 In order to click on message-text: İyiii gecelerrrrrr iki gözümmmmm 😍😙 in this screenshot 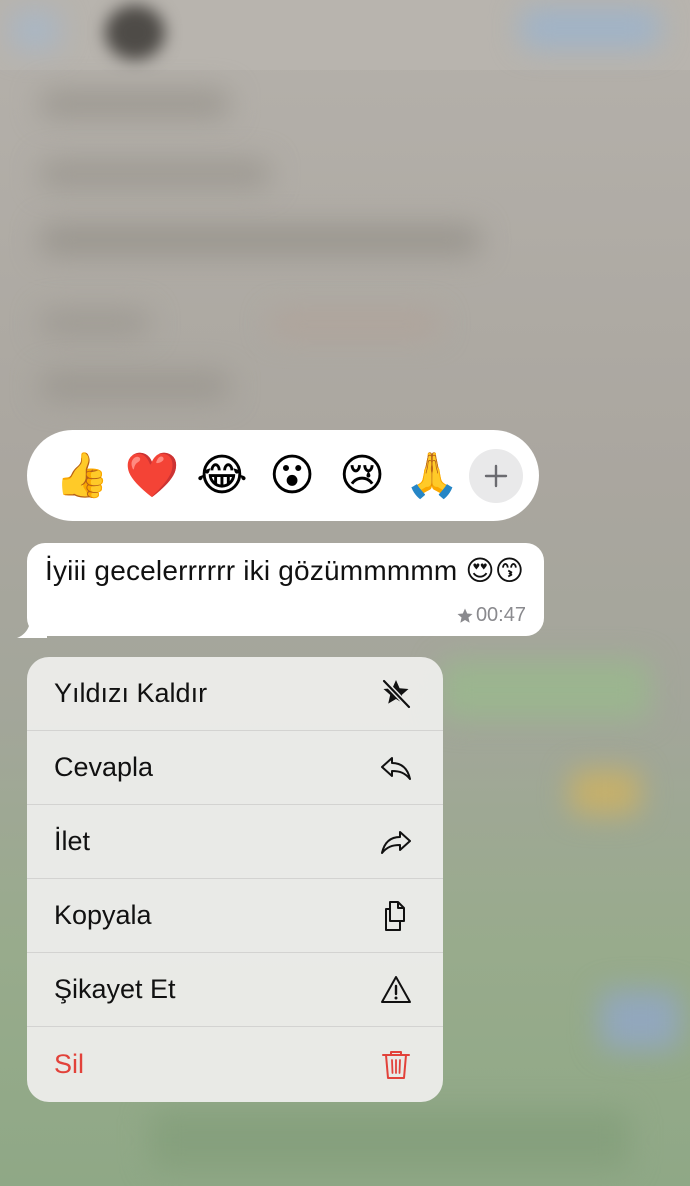, I will do `click(285, 570)`.